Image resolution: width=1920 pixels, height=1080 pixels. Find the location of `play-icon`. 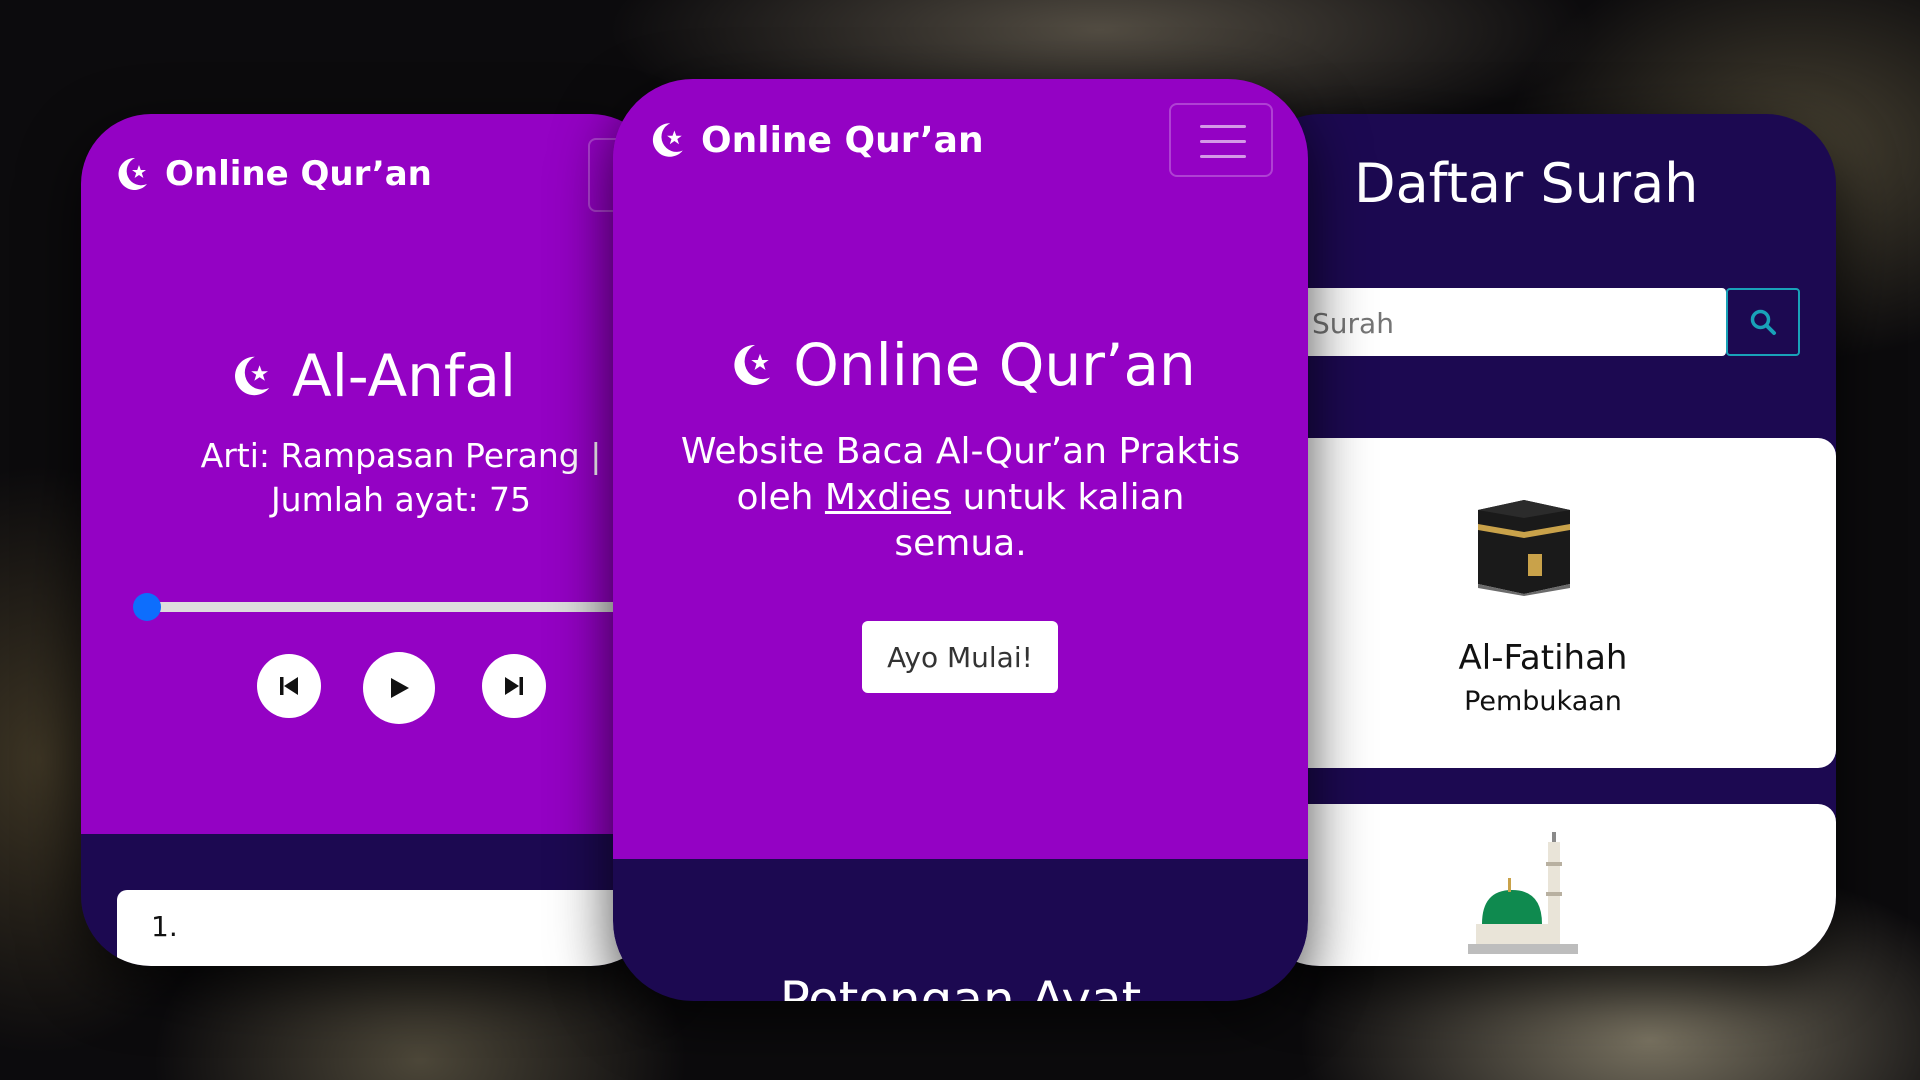

play-icon is located at coordinates (400, 688).